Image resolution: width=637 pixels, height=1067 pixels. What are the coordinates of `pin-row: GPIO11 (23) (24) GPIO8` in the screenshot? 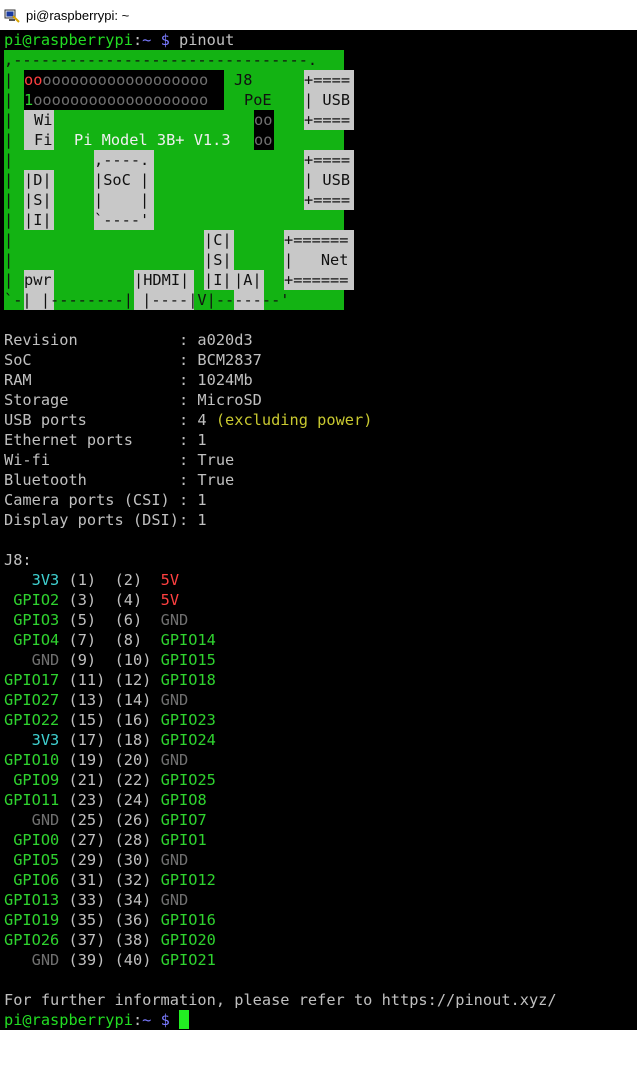 It's located at (105, 800).